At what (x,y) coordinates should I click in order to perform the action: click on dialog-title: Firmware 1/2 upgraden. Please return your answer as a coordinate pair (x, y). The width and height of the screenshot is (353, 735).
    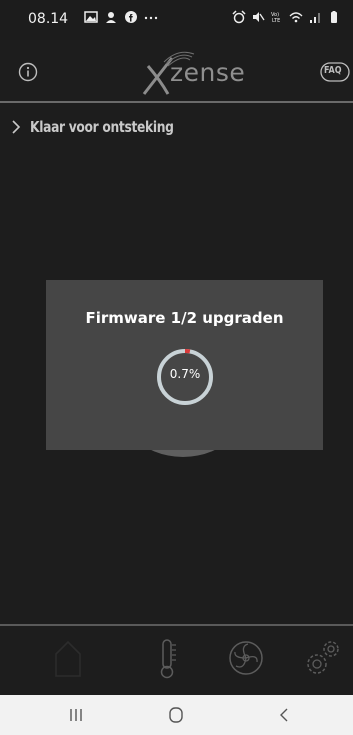
    Looking at the image, I should click on (184, 318).